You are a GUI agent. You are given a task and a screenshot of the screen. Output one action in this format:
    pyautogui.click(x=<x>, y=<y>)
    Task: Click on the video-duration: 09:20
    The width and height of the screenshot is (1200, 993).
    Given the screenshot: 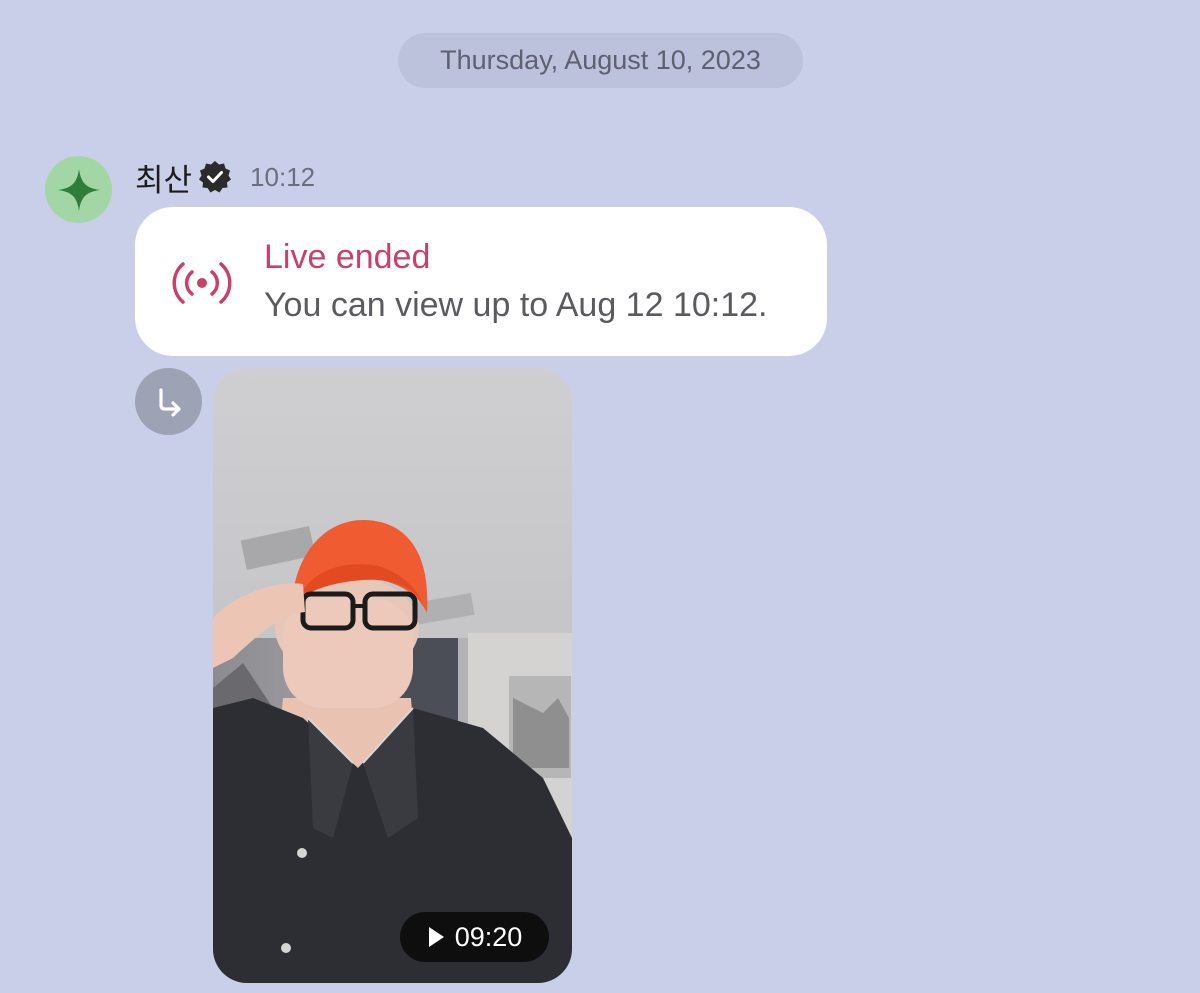 What is the action you would take?
    pyautogui.click(x=474, y=937)
    